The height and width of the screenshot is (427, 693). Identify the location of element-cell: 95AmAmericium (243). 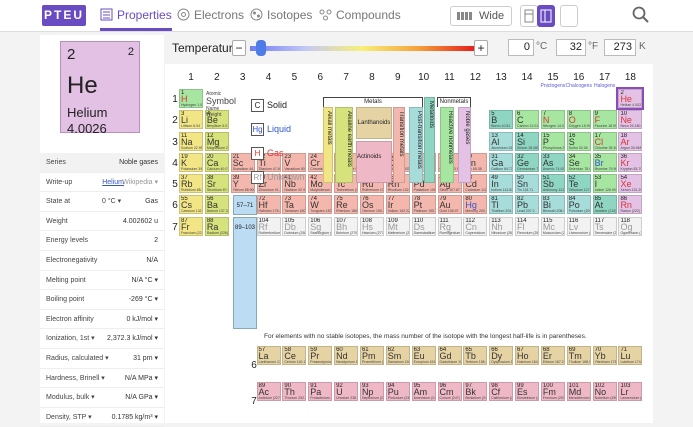
(424, 391).